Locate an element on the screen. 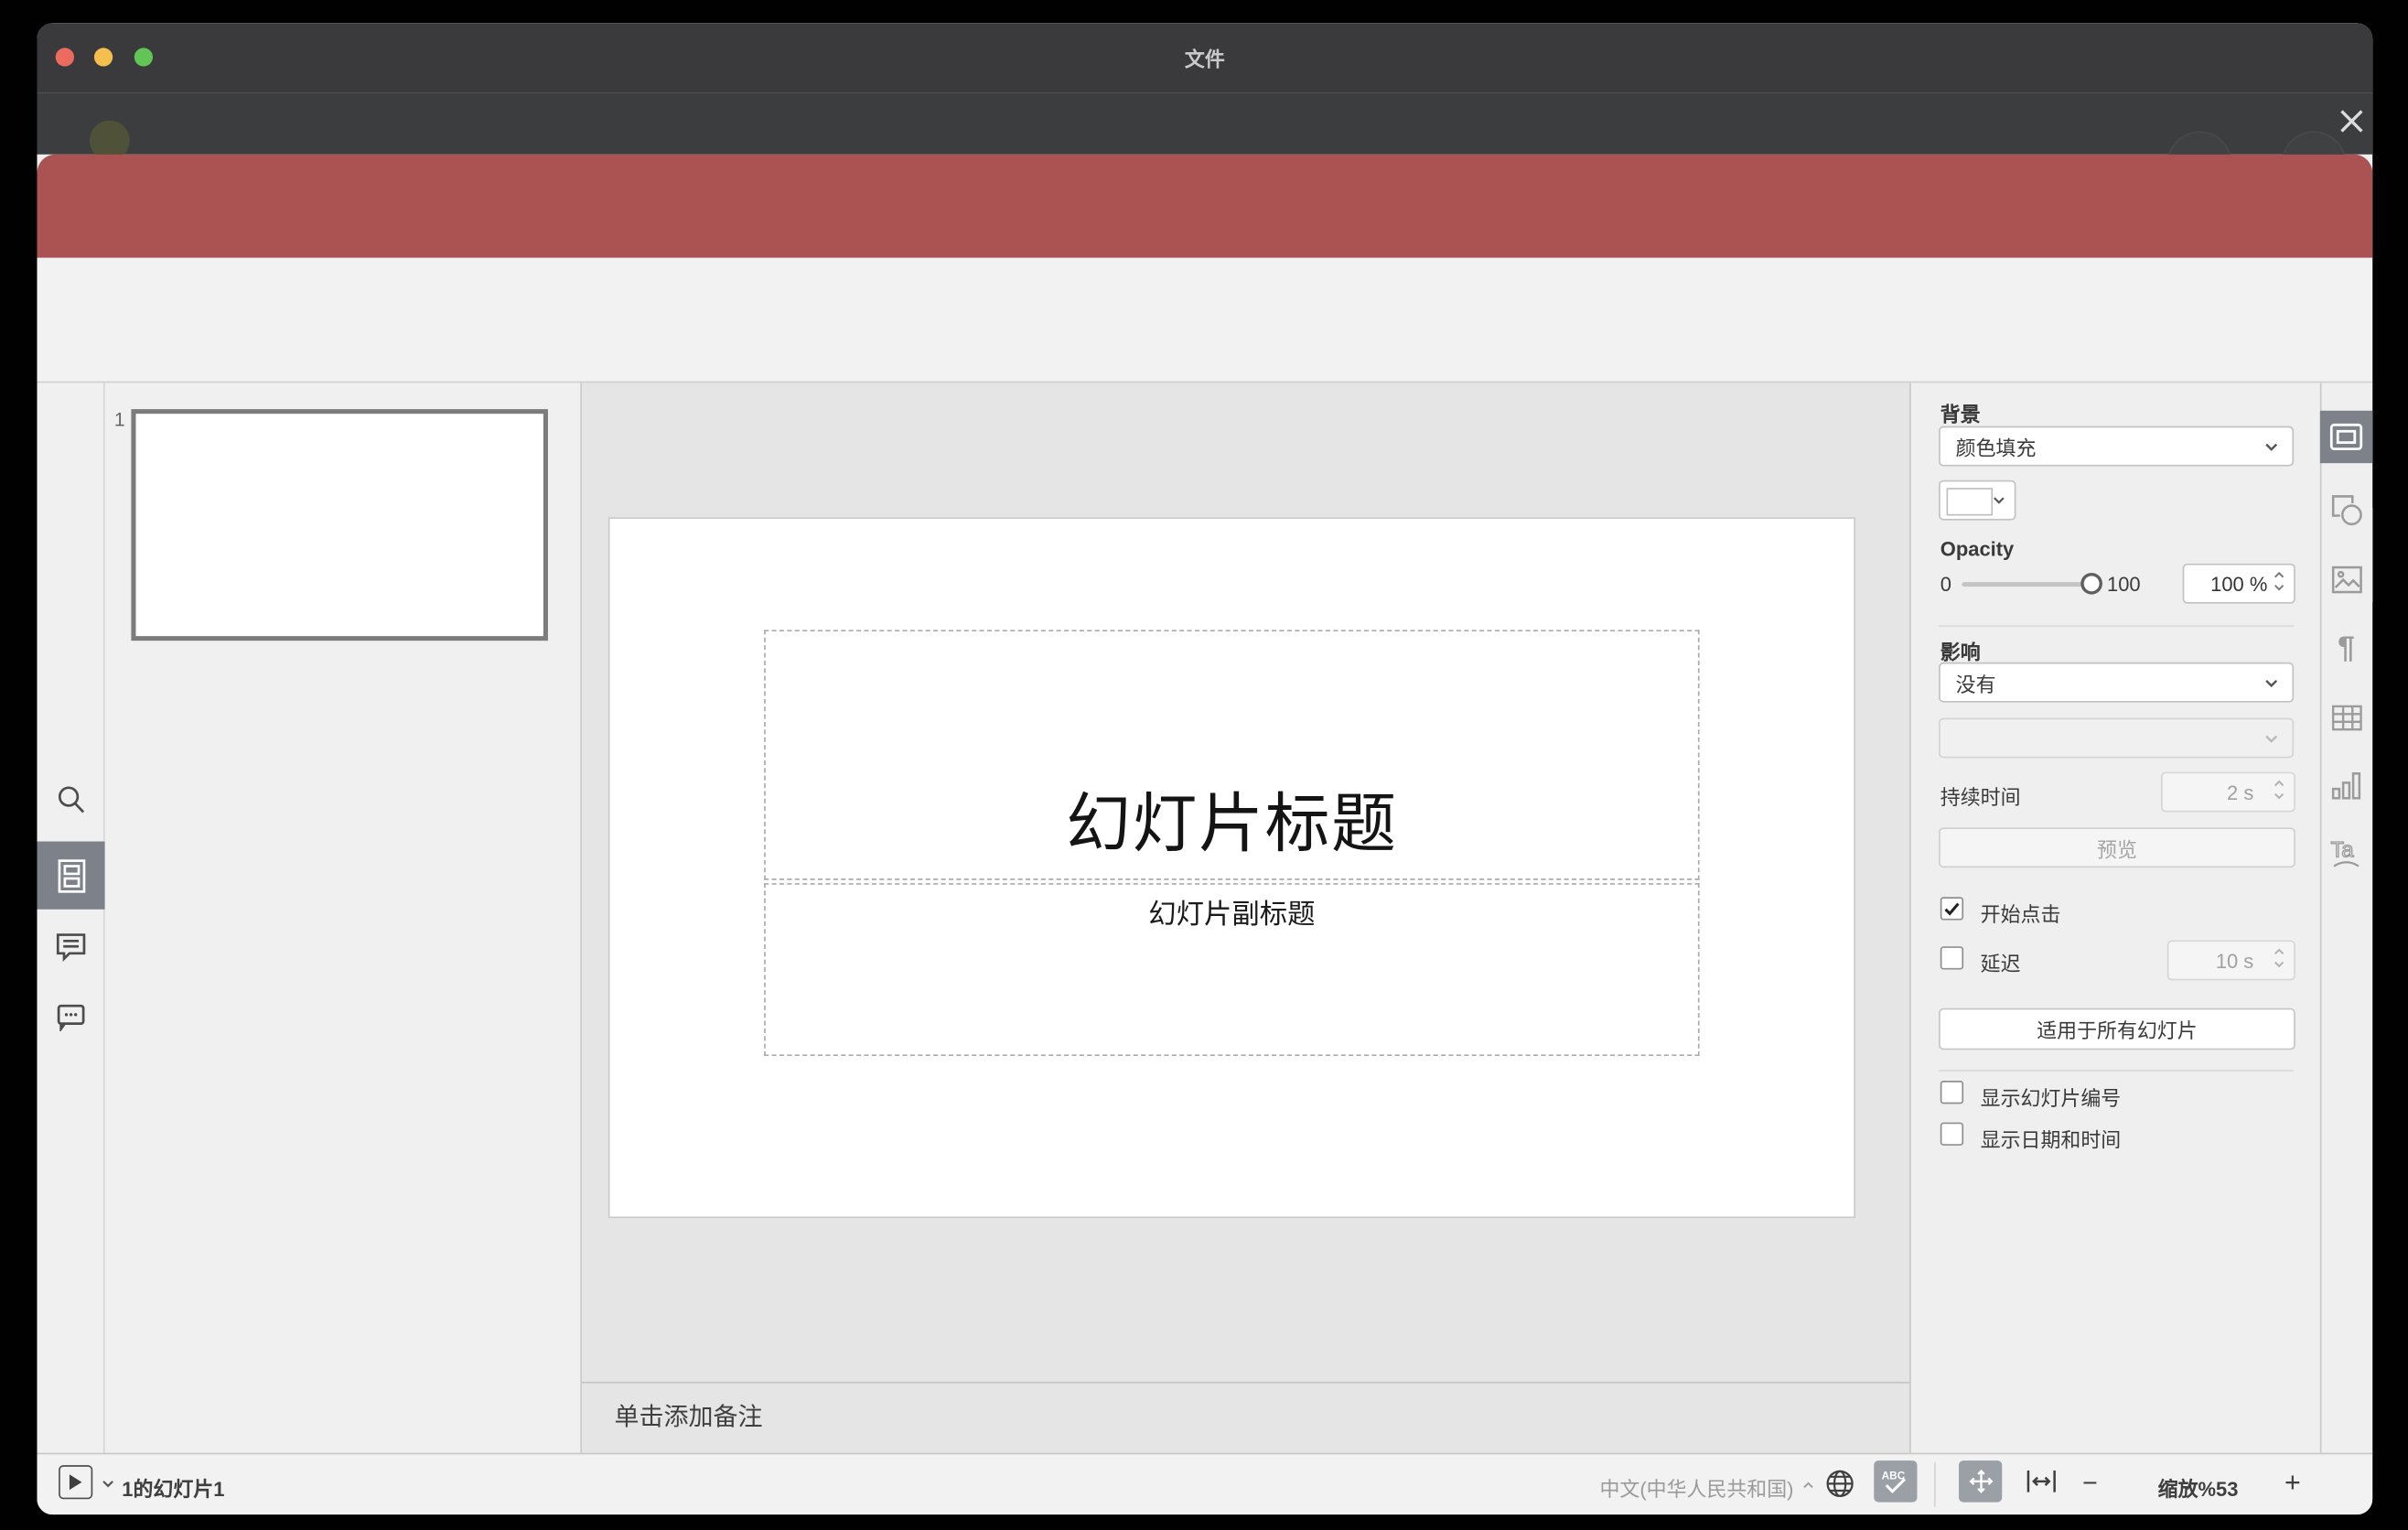  start-on-click-label: 开始点击 is located at coordinates (2021, 913).